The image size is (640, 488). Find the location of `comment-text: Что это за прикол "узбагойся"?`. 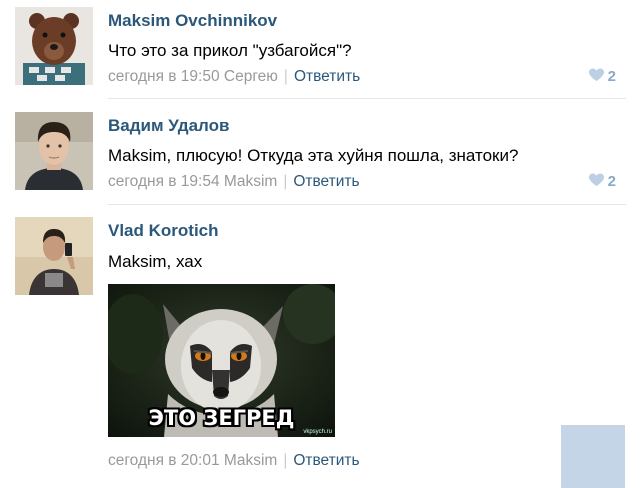

comment-text: Что это за прикол "узбагойся"? is located at coordinates (230, 50).